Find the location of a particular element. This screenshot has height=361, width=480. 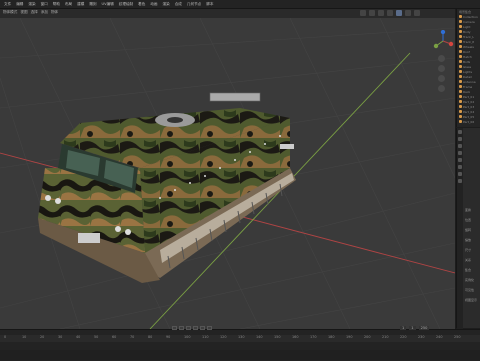

jump-start-icon is located at coordinates (174, 328).